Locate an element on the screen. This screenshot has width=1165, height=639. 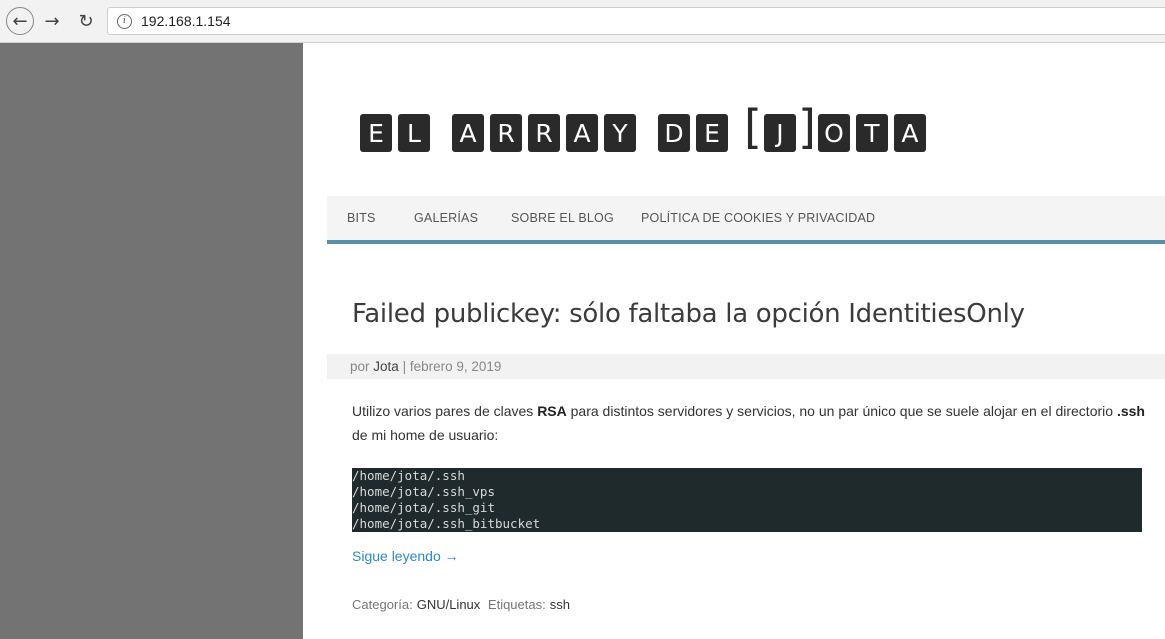
logo-bracket-close: ] is located at coordinates (806, 127).